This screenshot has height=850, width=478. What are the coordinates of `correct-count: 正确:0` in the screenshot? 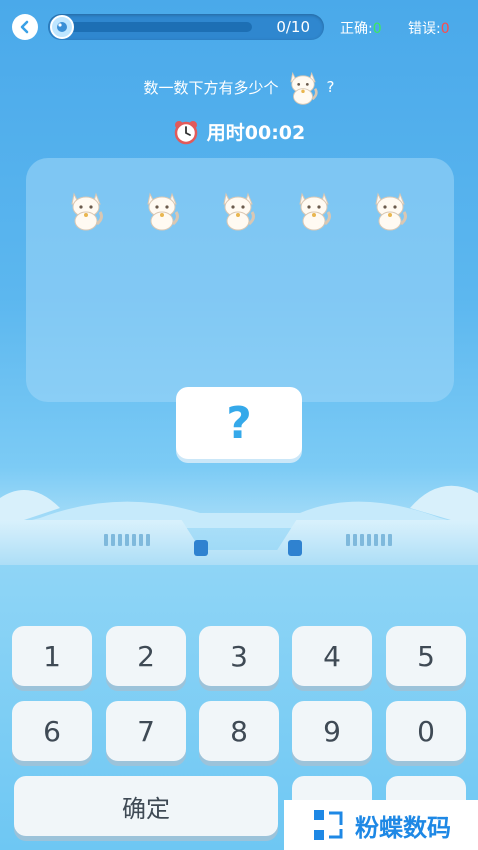 It's located at (361, 28).